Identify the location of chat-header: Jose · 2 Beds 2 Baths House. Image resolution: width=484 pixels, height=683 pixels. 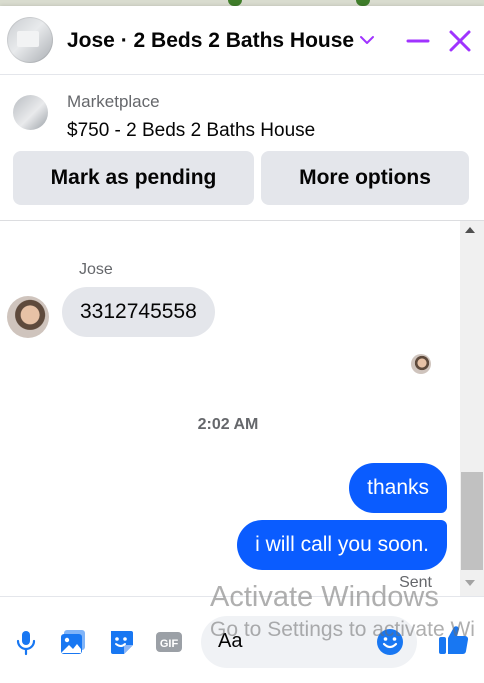
(242, 40).